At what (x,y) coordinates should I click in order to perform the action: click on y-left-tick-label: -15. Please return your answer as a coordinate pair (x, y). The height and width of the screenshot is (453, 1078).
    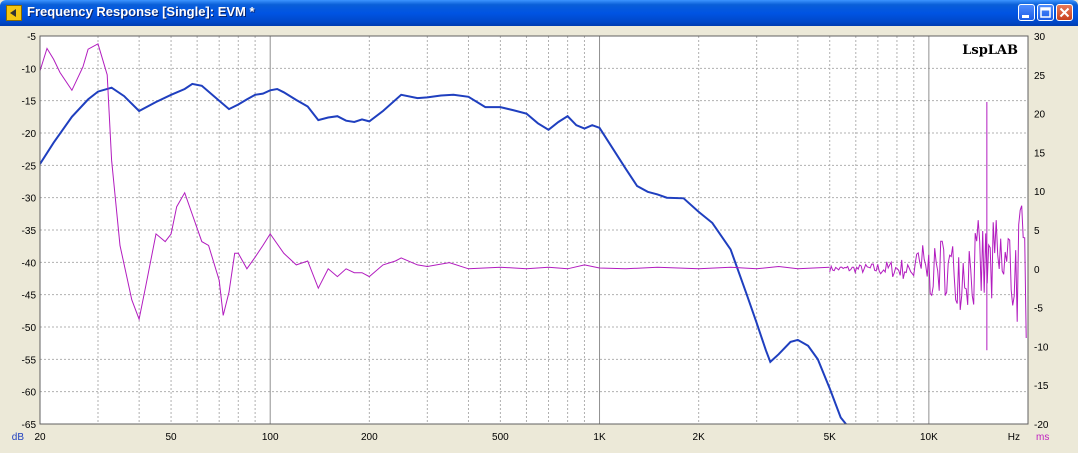
    Looking at the image, I should click on (29, 102).